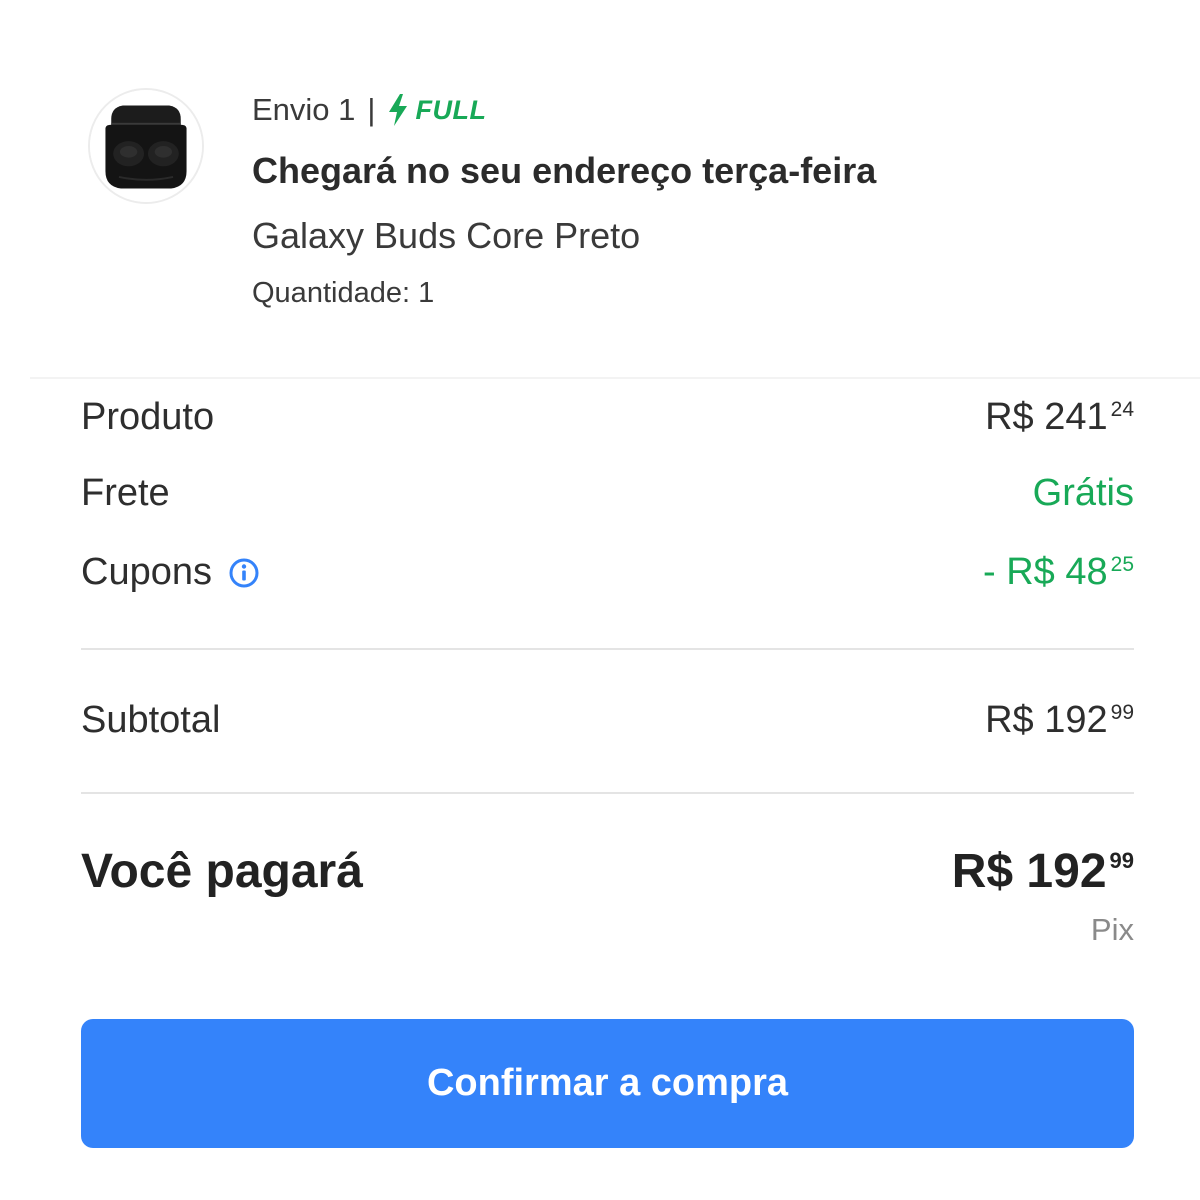 The height and width of the screenshot is (1200, 1200). I want to click on arrival-text: Chegará no seu endereço terça-feira, so click(564, 170).